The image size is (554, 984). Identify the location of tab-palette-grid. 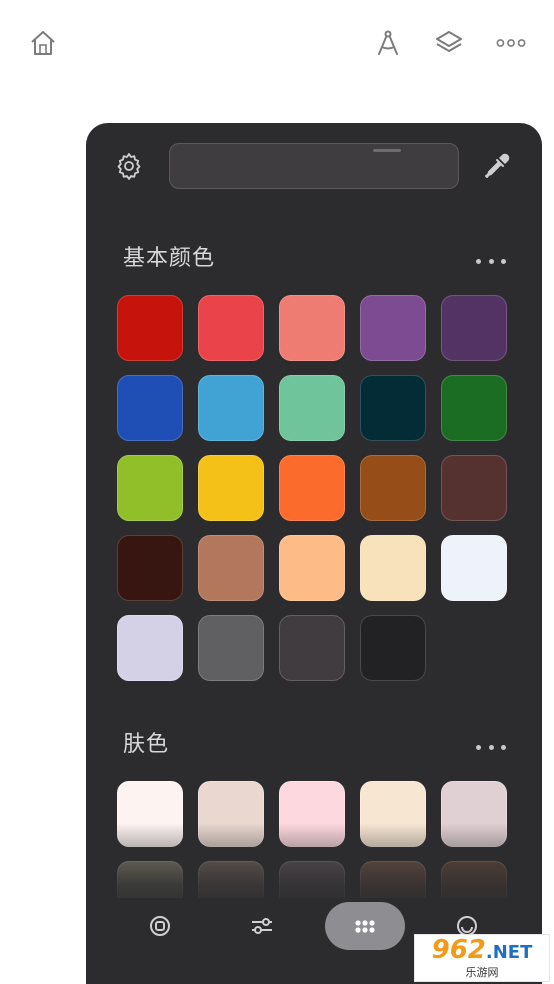
(365, 926).